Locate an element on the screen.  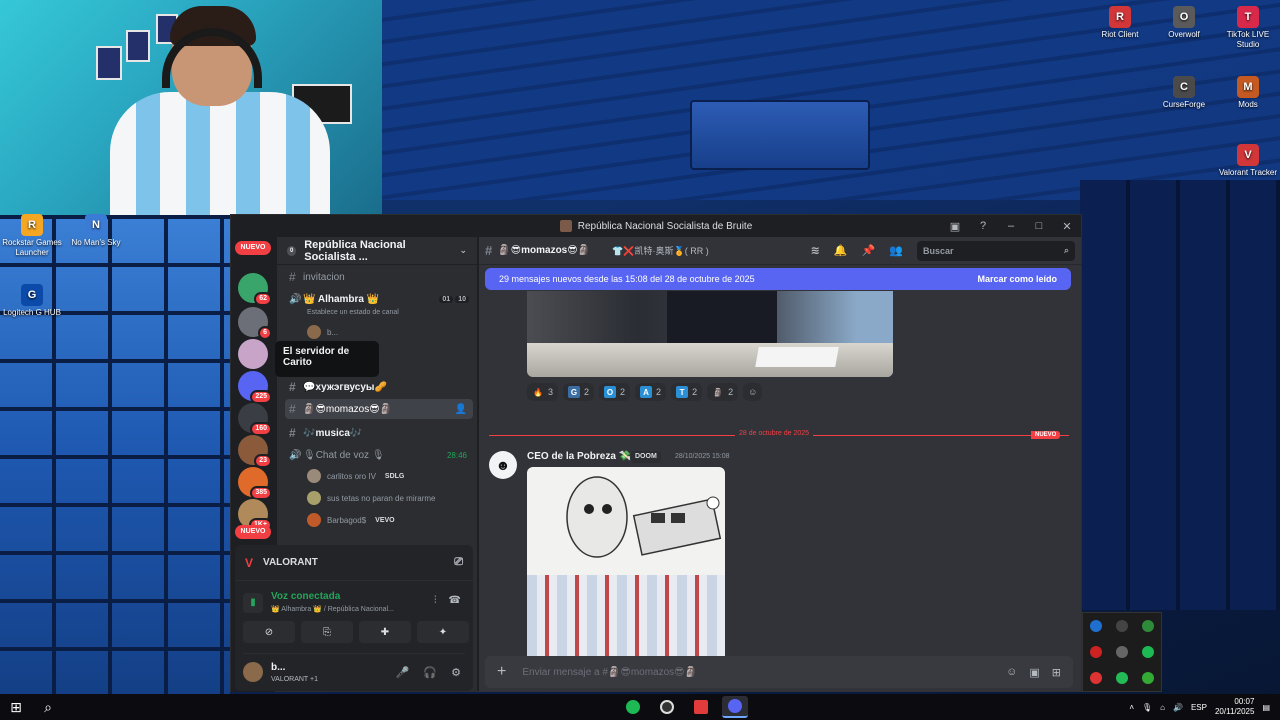
desktop-icon-mods: M Mods is located at coordinates (1248, 93).